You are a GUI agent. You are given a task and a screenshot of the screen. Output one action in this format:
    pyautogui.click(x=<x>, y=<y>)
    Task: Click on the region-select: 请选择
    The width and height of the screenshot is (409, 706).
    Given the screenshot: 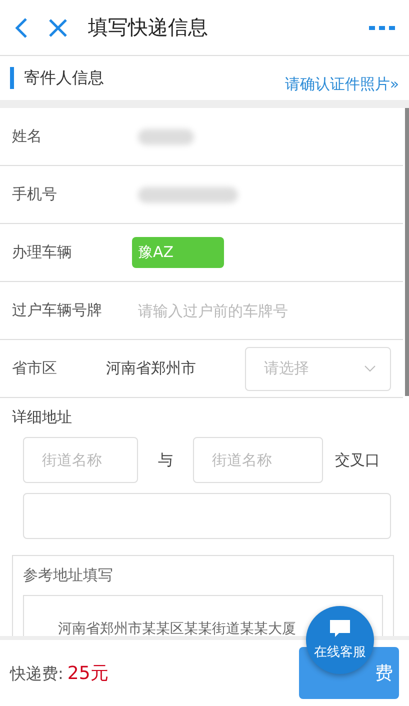 What is the action you would take?
    pyautogui.click(x=318, y=368)
    